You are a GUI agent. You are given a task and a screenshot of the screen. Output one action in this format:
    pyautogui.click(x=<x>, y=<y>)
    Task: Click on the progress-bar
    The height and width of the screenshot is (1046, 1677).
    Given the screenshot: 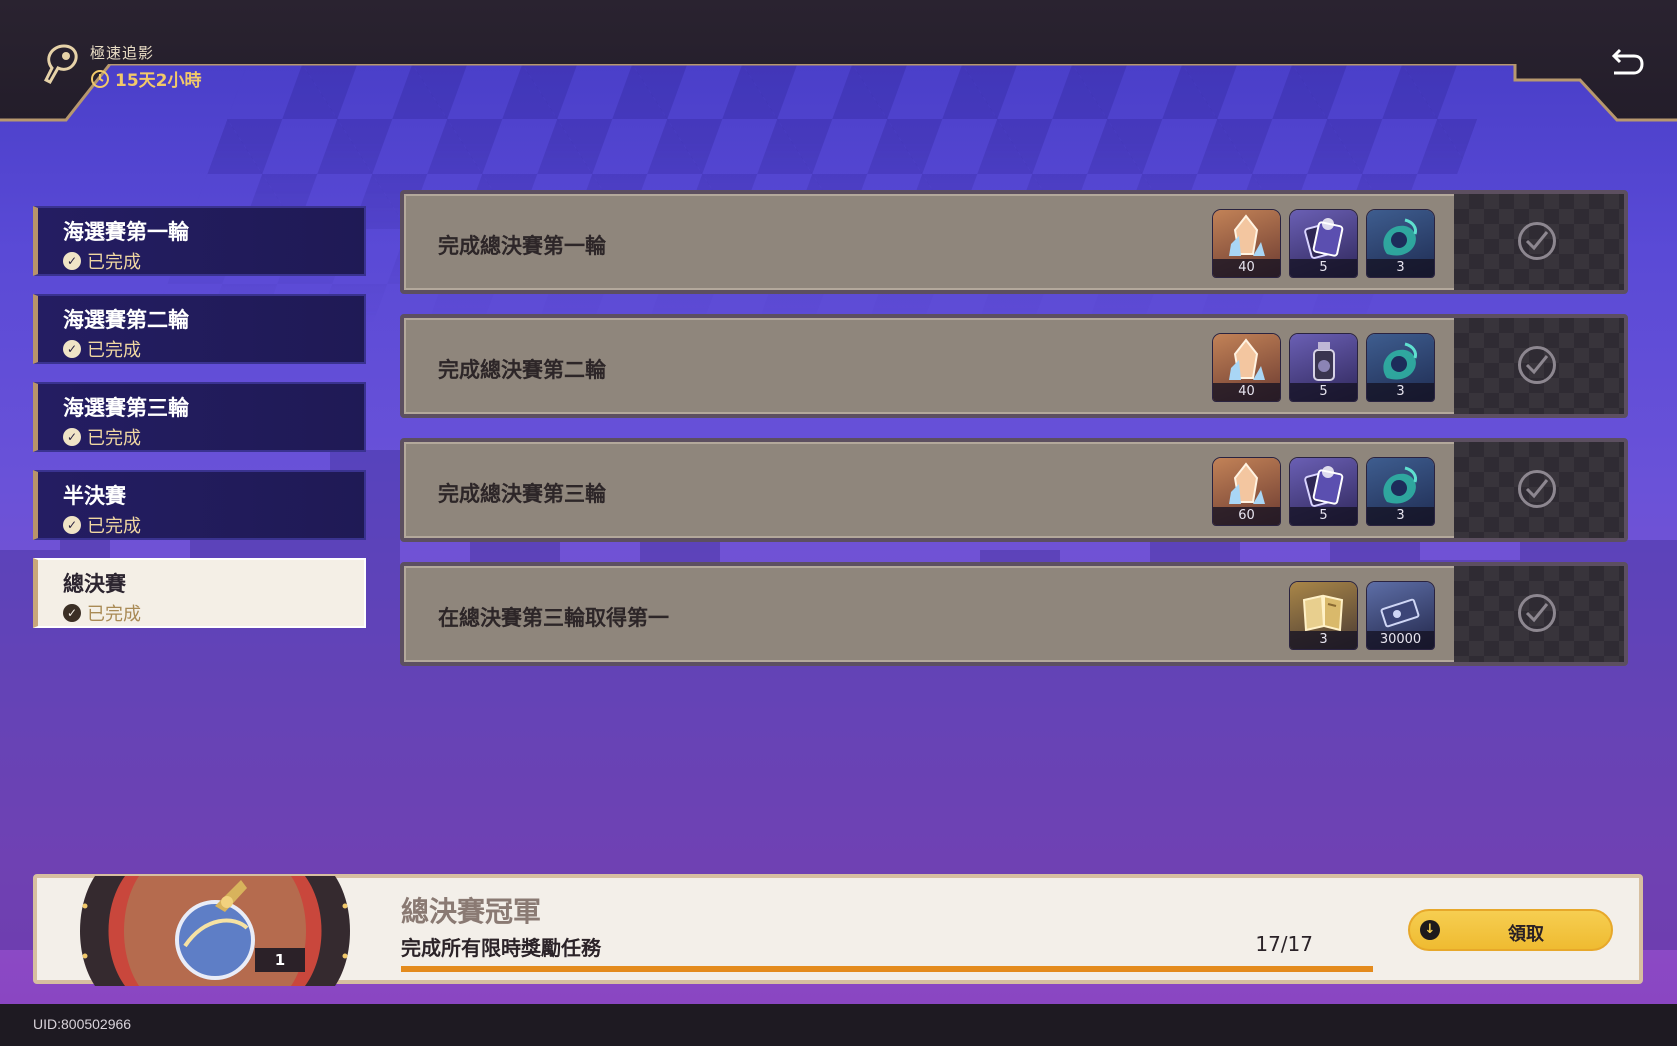 What is the action you would take?
    pyautogui.click(x=887, y=969)
    